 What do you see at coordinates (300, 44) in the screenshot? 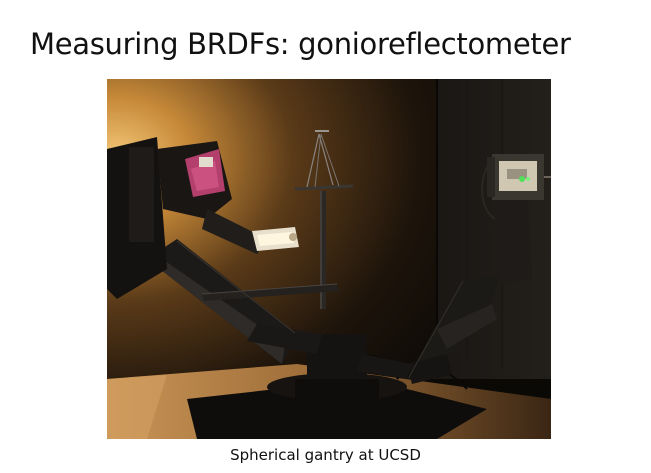
I see `slide-title: Measuring BRDFs: gonioreflectometer` at bounding box center [300, 44].